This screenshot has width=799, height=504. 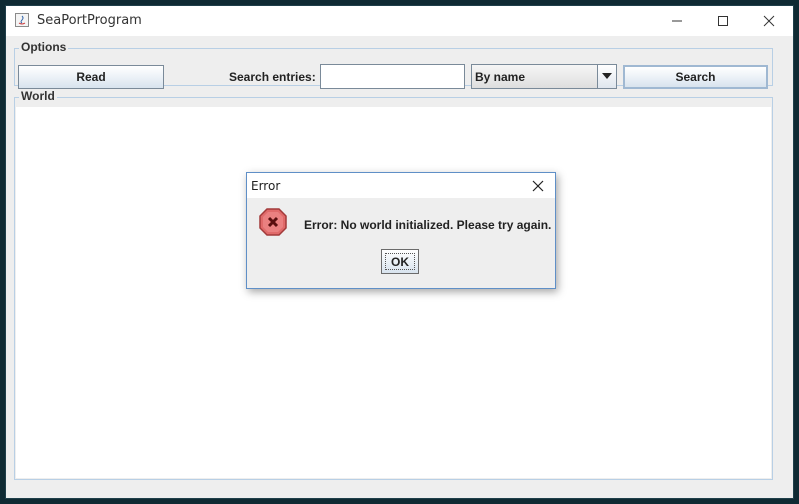 I want to click on ok-button: OK, so click(x=400, y=261).